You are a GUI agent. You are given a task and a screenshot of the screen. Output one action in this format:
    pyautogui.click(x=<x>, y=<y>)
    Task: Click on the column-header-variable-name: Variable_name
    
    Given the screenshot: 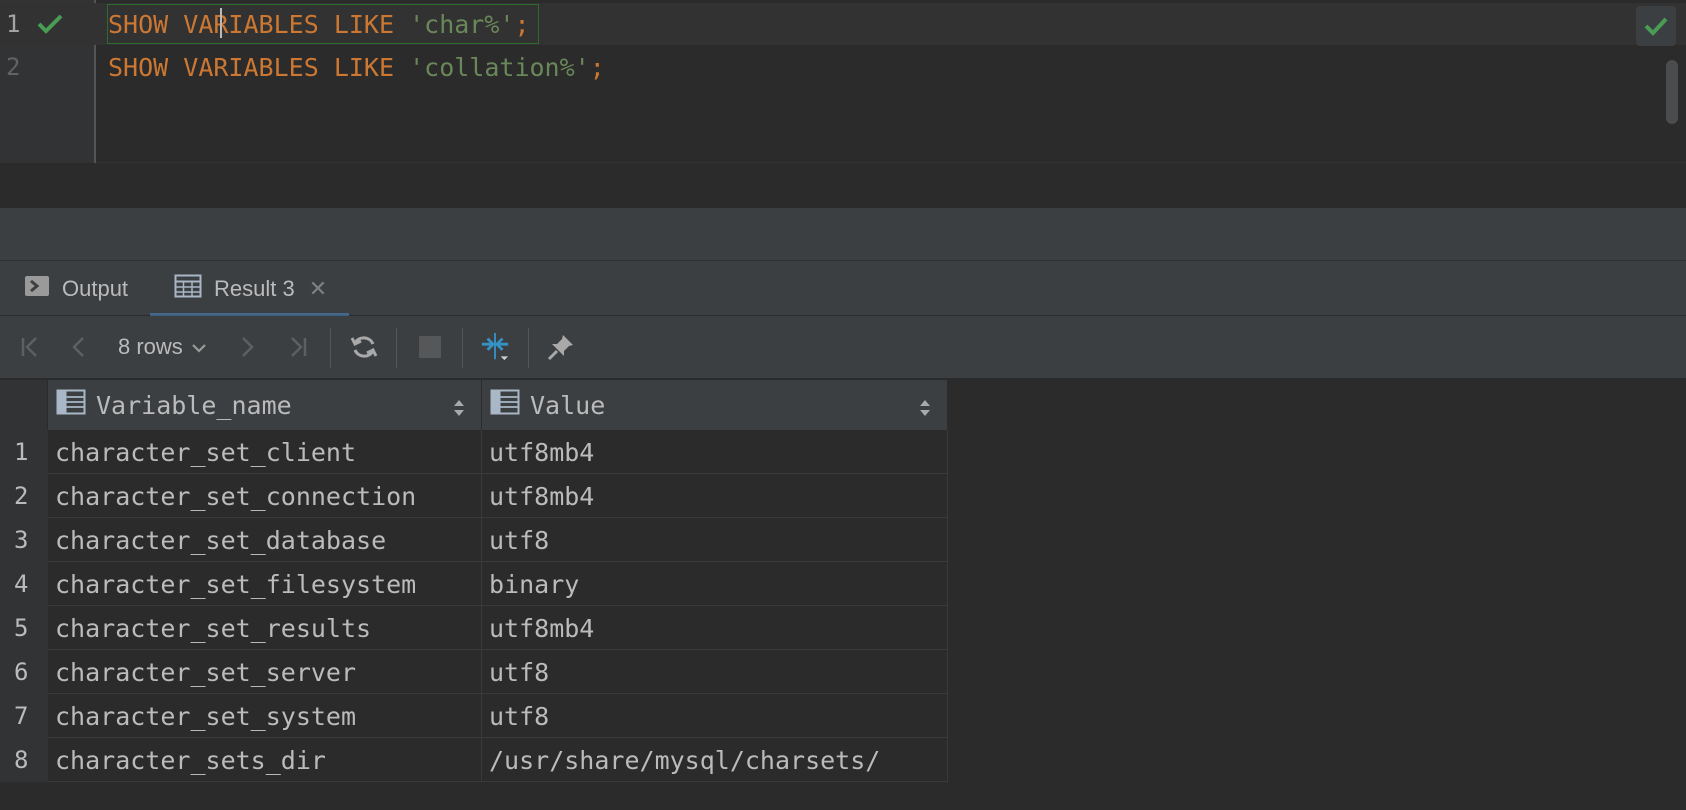 What is the action you would take?
    pyautogui.click(x=265, y=405)
    